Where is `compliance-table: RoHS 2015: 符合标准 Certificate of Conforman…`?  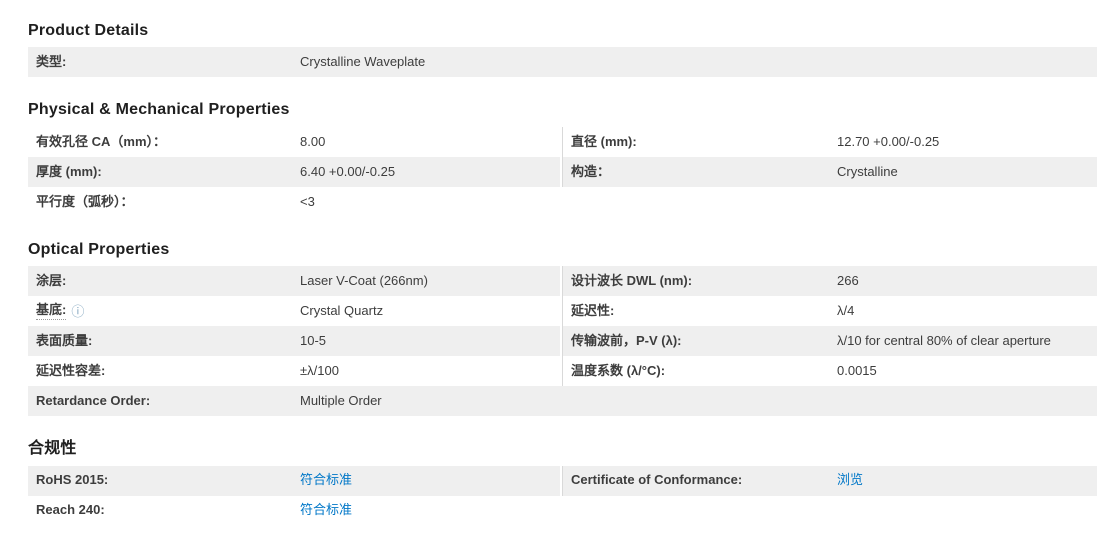
compliance-table: RoHS 2015: 符合标准 Certificate of Conforman… is located at coordinates (562, 495).